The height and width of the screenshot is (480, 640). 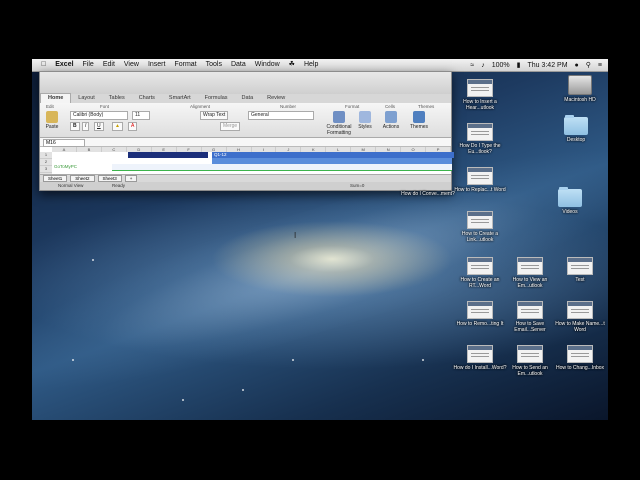 What do you see at coordinates (131, 65) in the screenshot?
I see `menu-view: View` at bounding box center [131, 65].